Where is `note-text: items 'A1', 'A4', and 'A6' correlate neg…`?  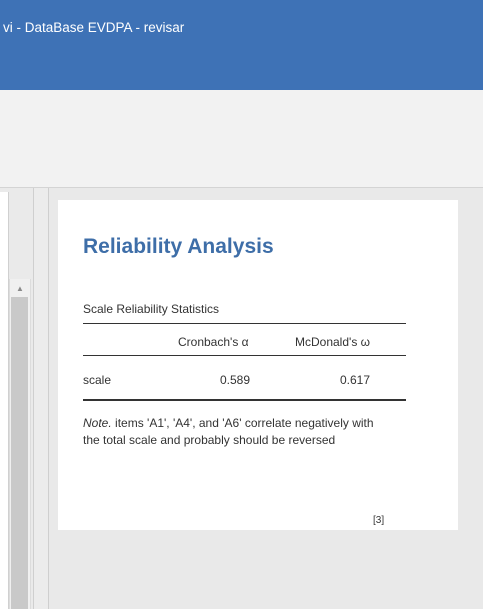
note-text: items 'A1', 'A4', and 'A6' correlate neg… is located at coordinates (228, 431).